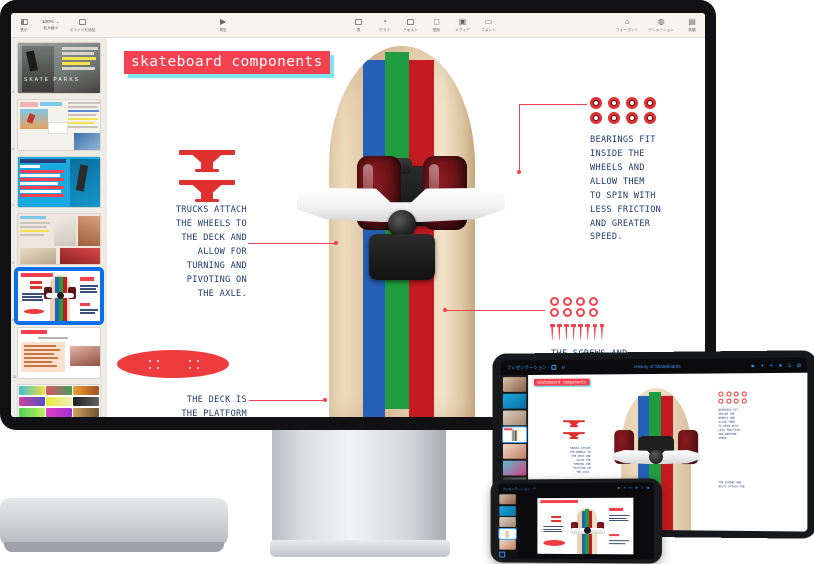 The height and width of the screenshot is (564, 814). Describe the element at coordinates (534, 488) in the screenshot. I see `zoom-icon: ⊙` at that location.